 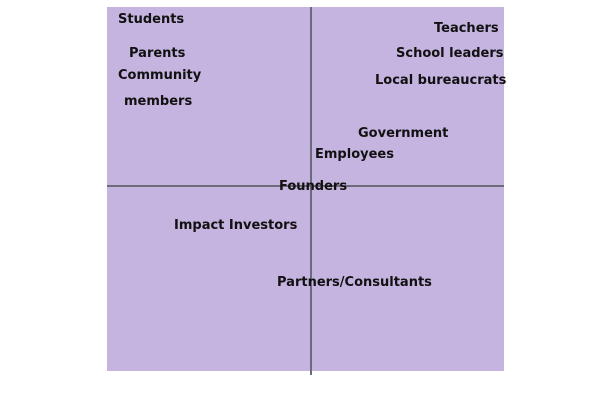 I want to click on label-school-leaders: School leaders, so click(x=450, y=53).